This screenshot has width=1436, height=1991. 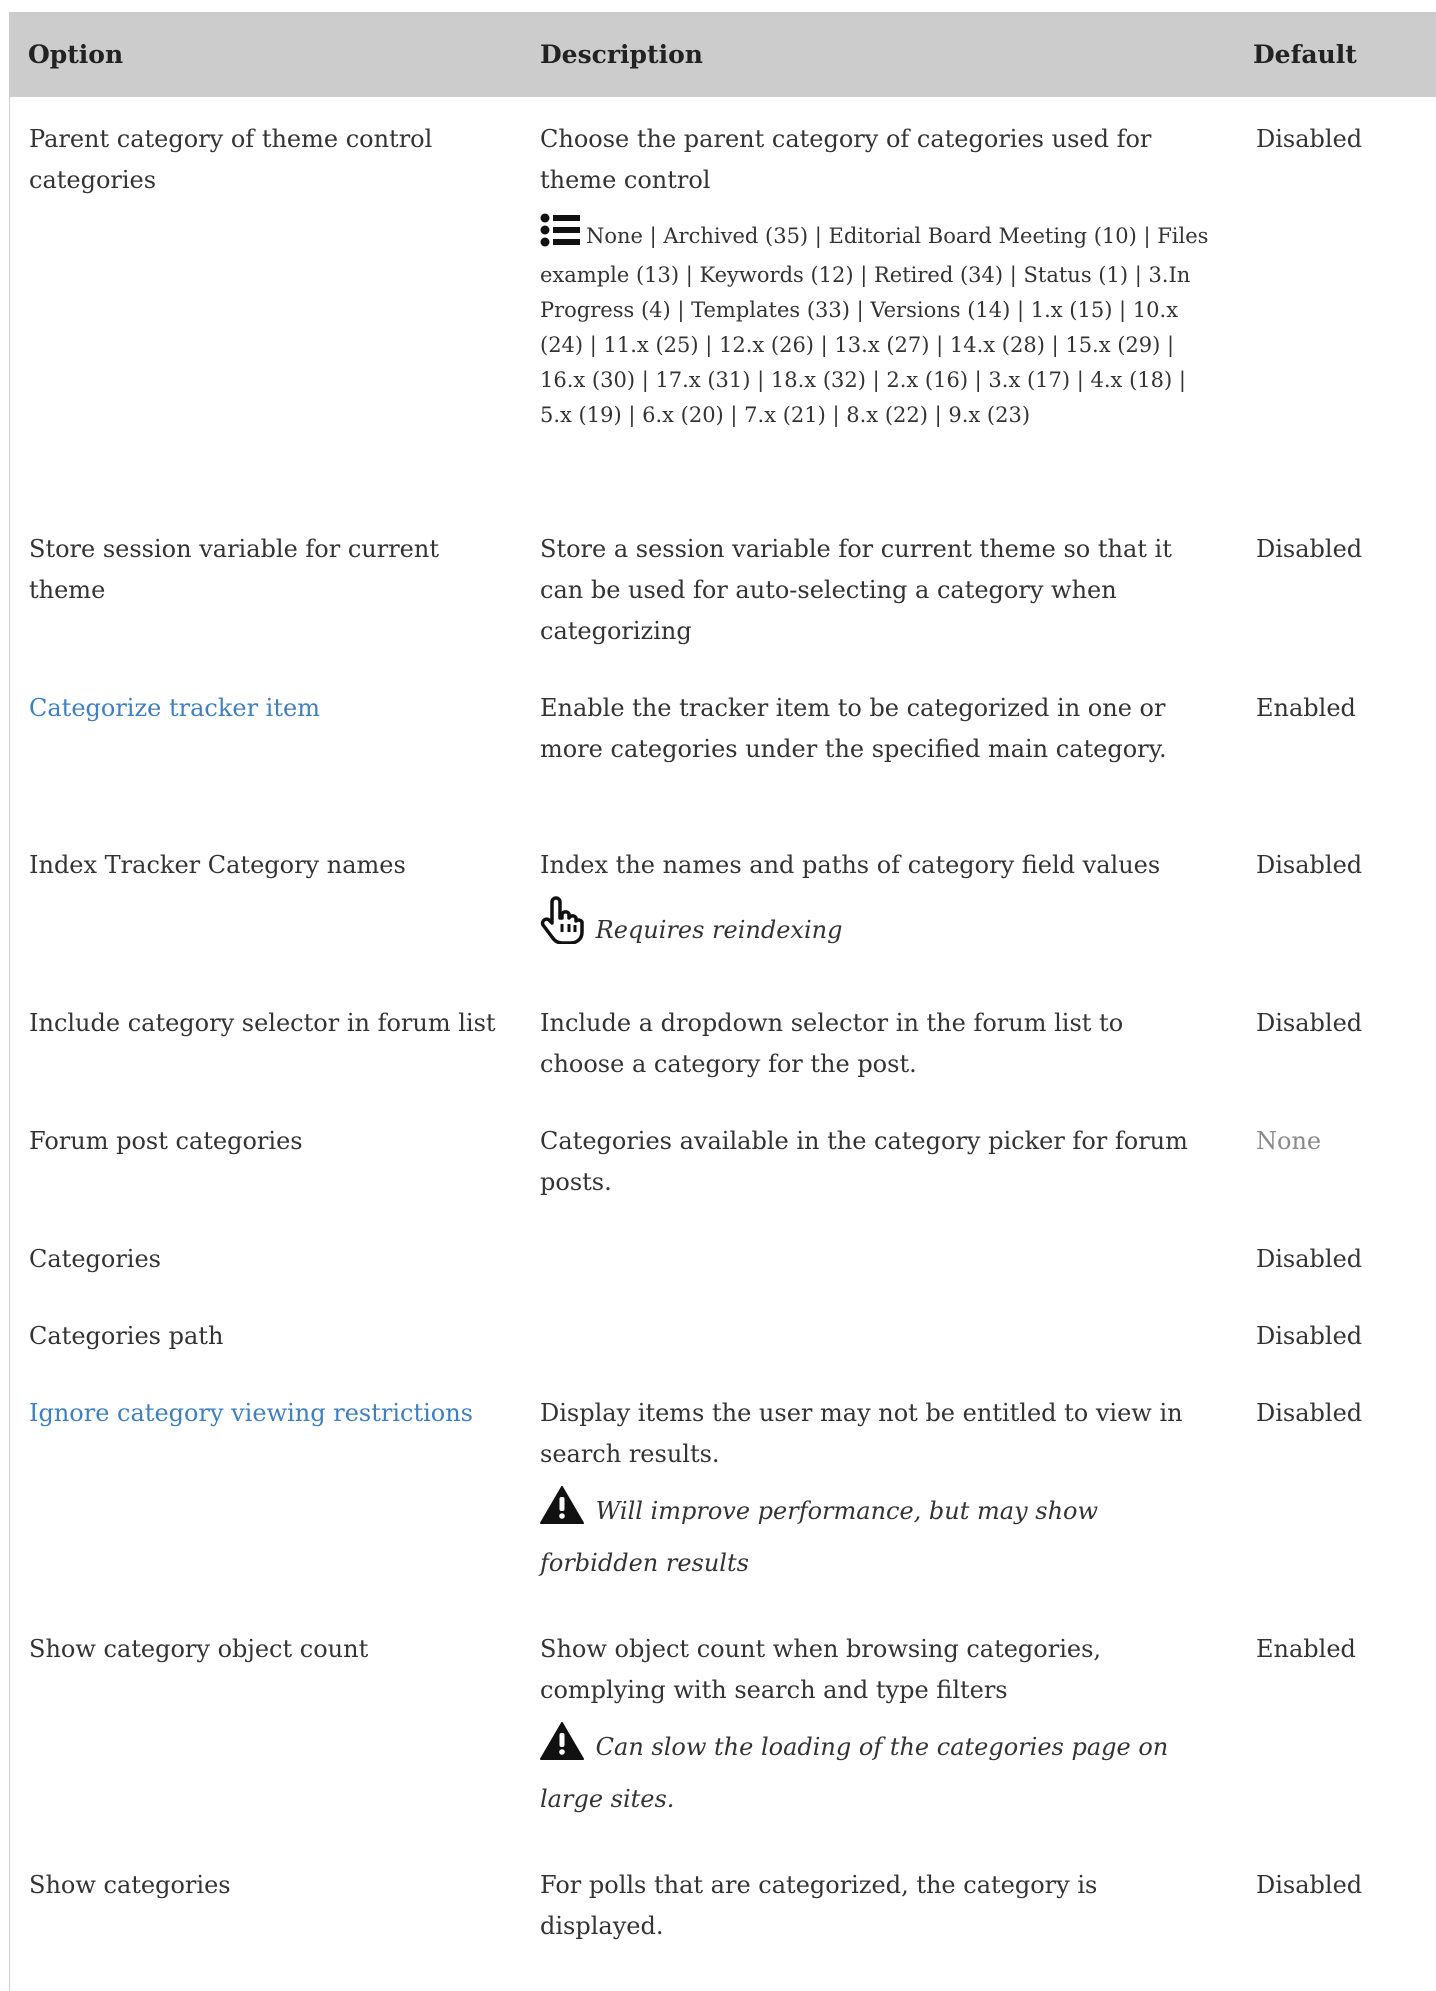 I want to click on note-text: Requires reindexing, so click(x=719, y=930).